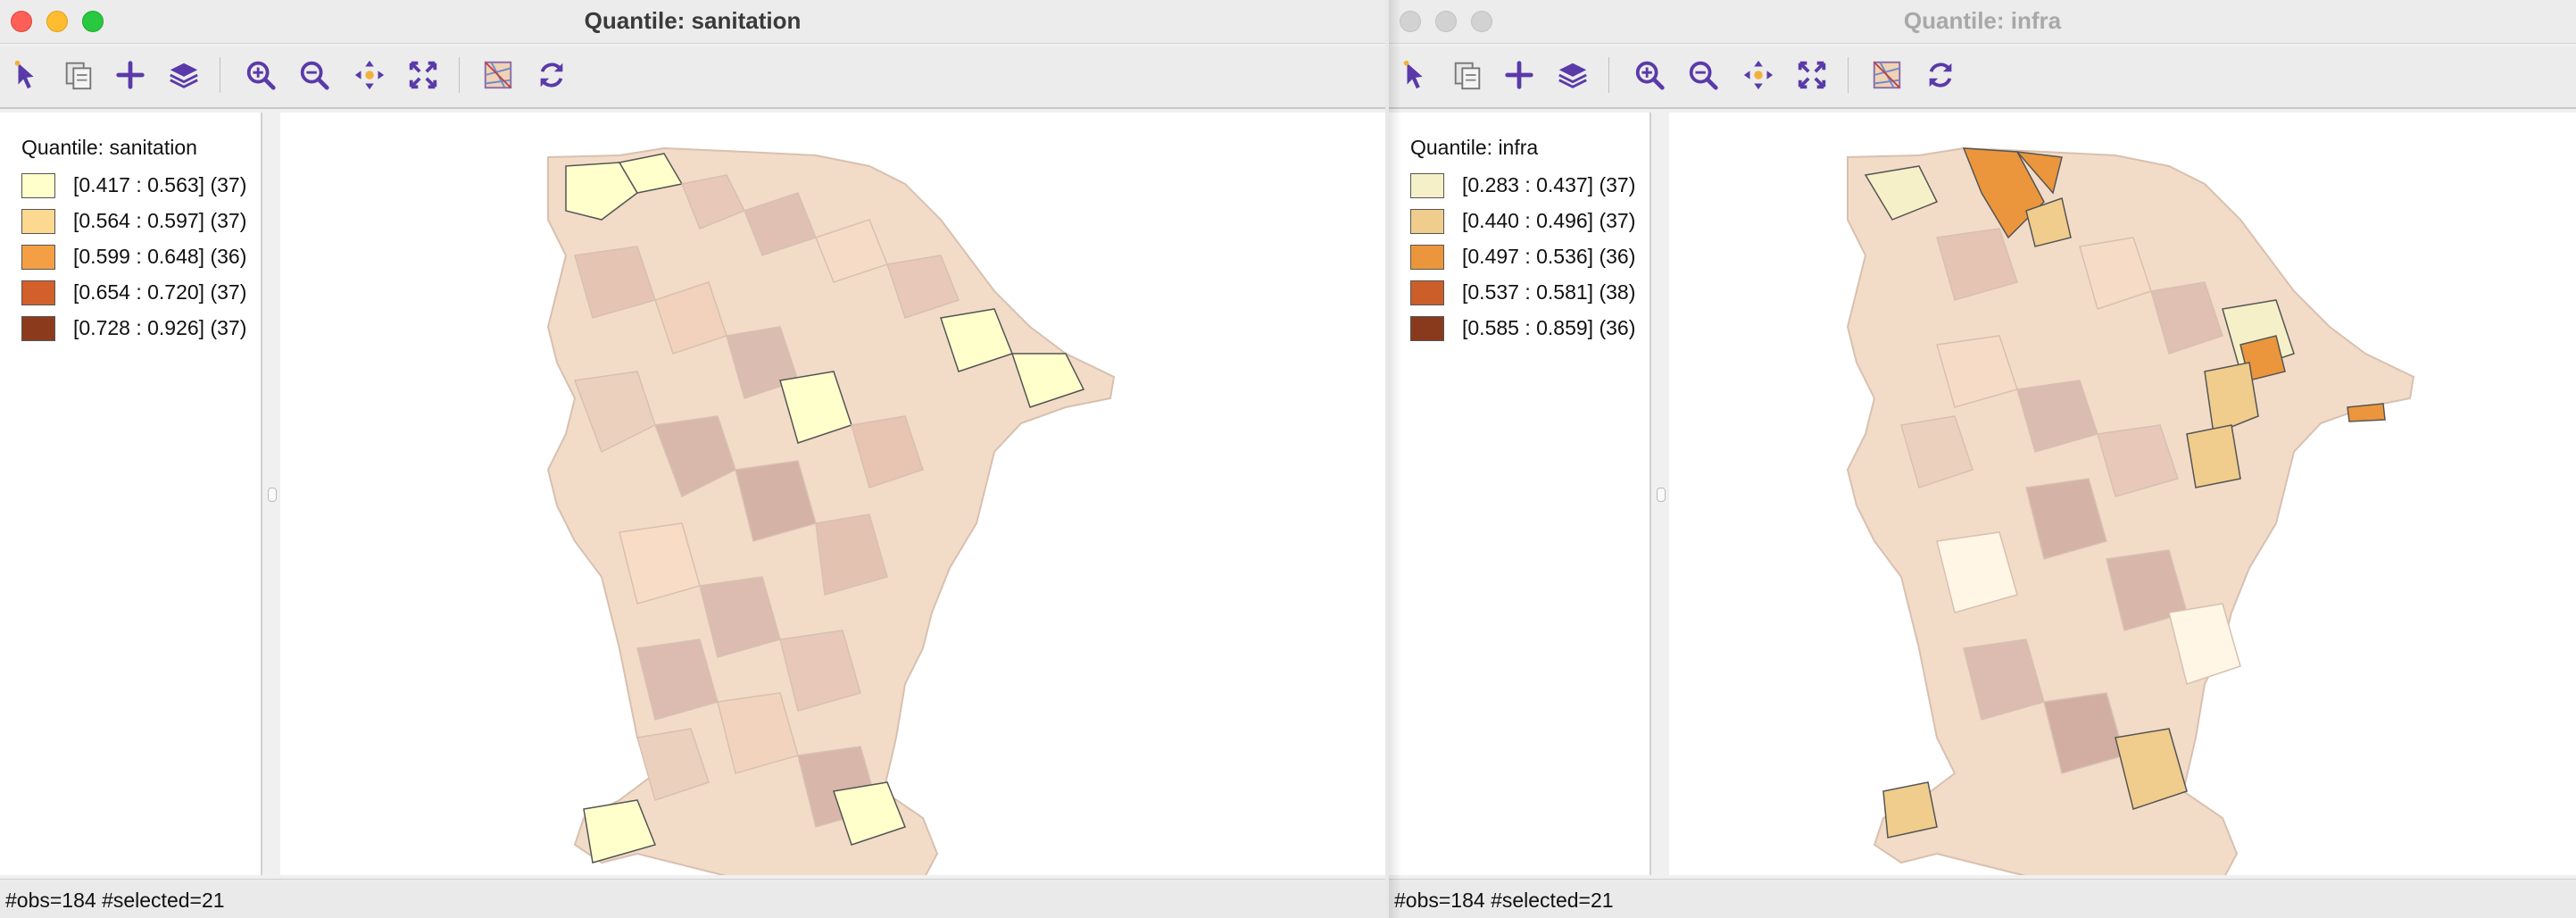 The width and height of the screenshot is (2576, 918). I want to click on legend-label: [0.564 : 0.597] (37), so click(160, 220).